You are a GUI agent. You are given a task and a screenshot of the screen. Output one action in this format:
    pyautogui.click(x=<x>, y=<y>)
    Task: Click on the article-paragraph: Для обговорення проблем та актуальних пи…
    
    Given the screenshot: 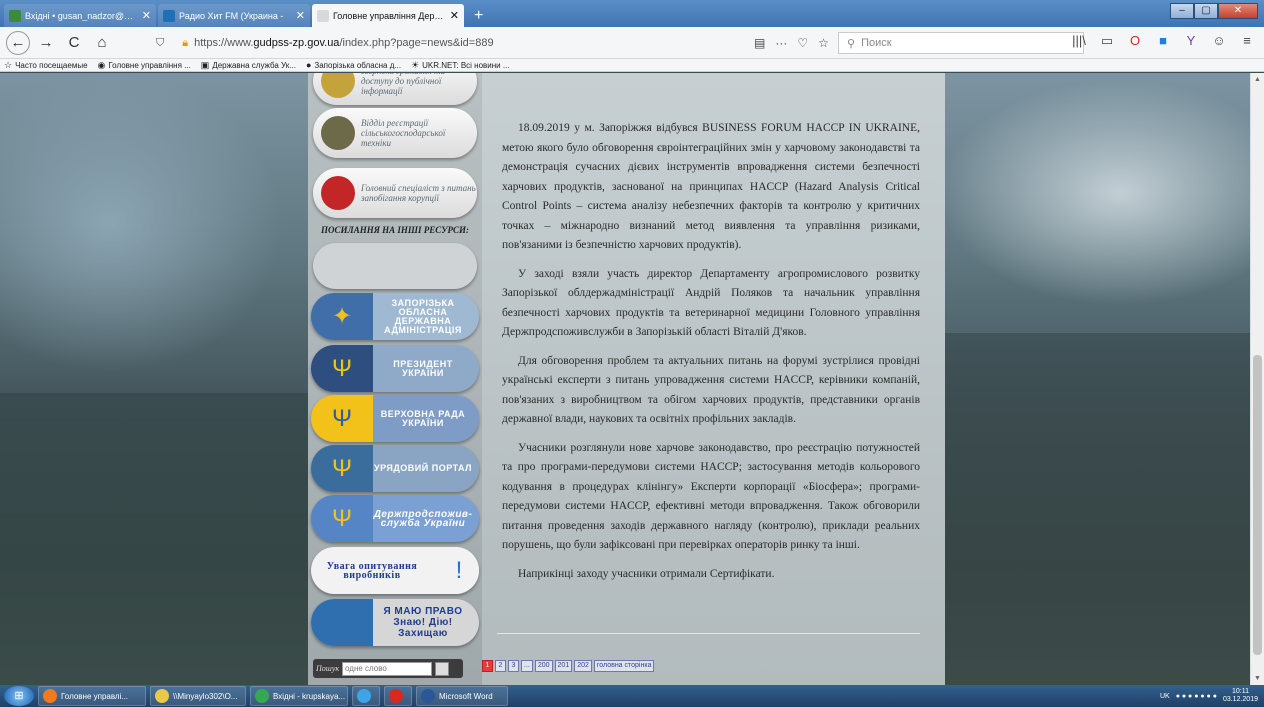 What is the action you would take?
    pyautogui.click(x=711, y=390)
    